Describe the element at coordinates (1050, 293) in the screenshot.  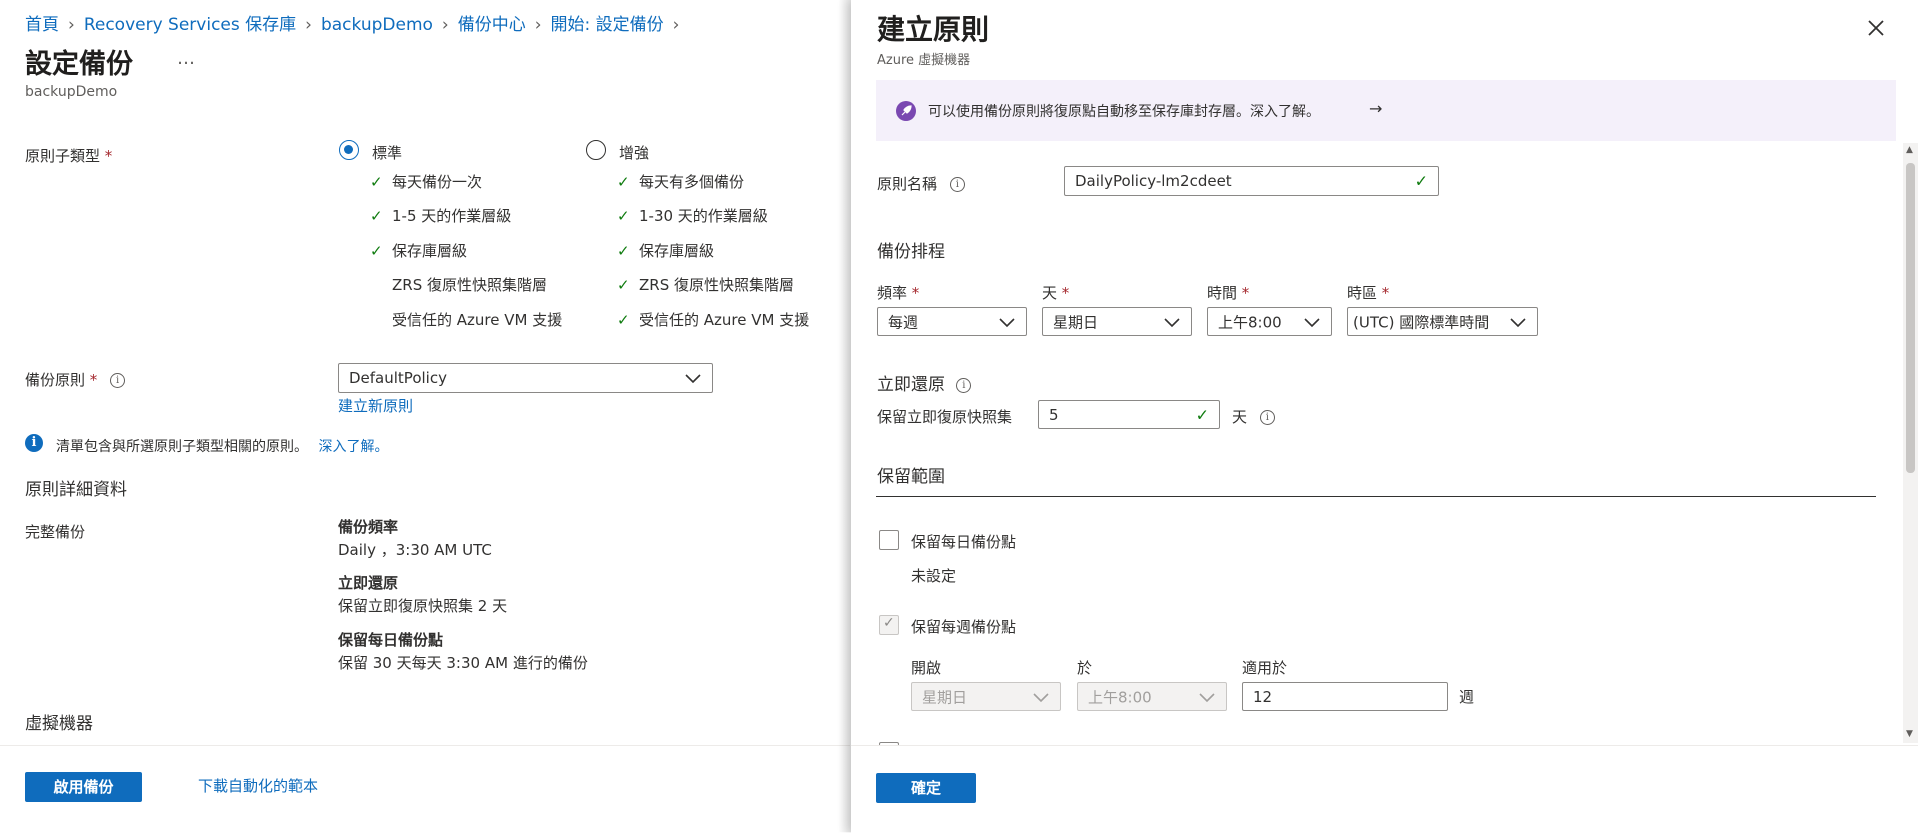
I see `day-label-text: 天` at that location.